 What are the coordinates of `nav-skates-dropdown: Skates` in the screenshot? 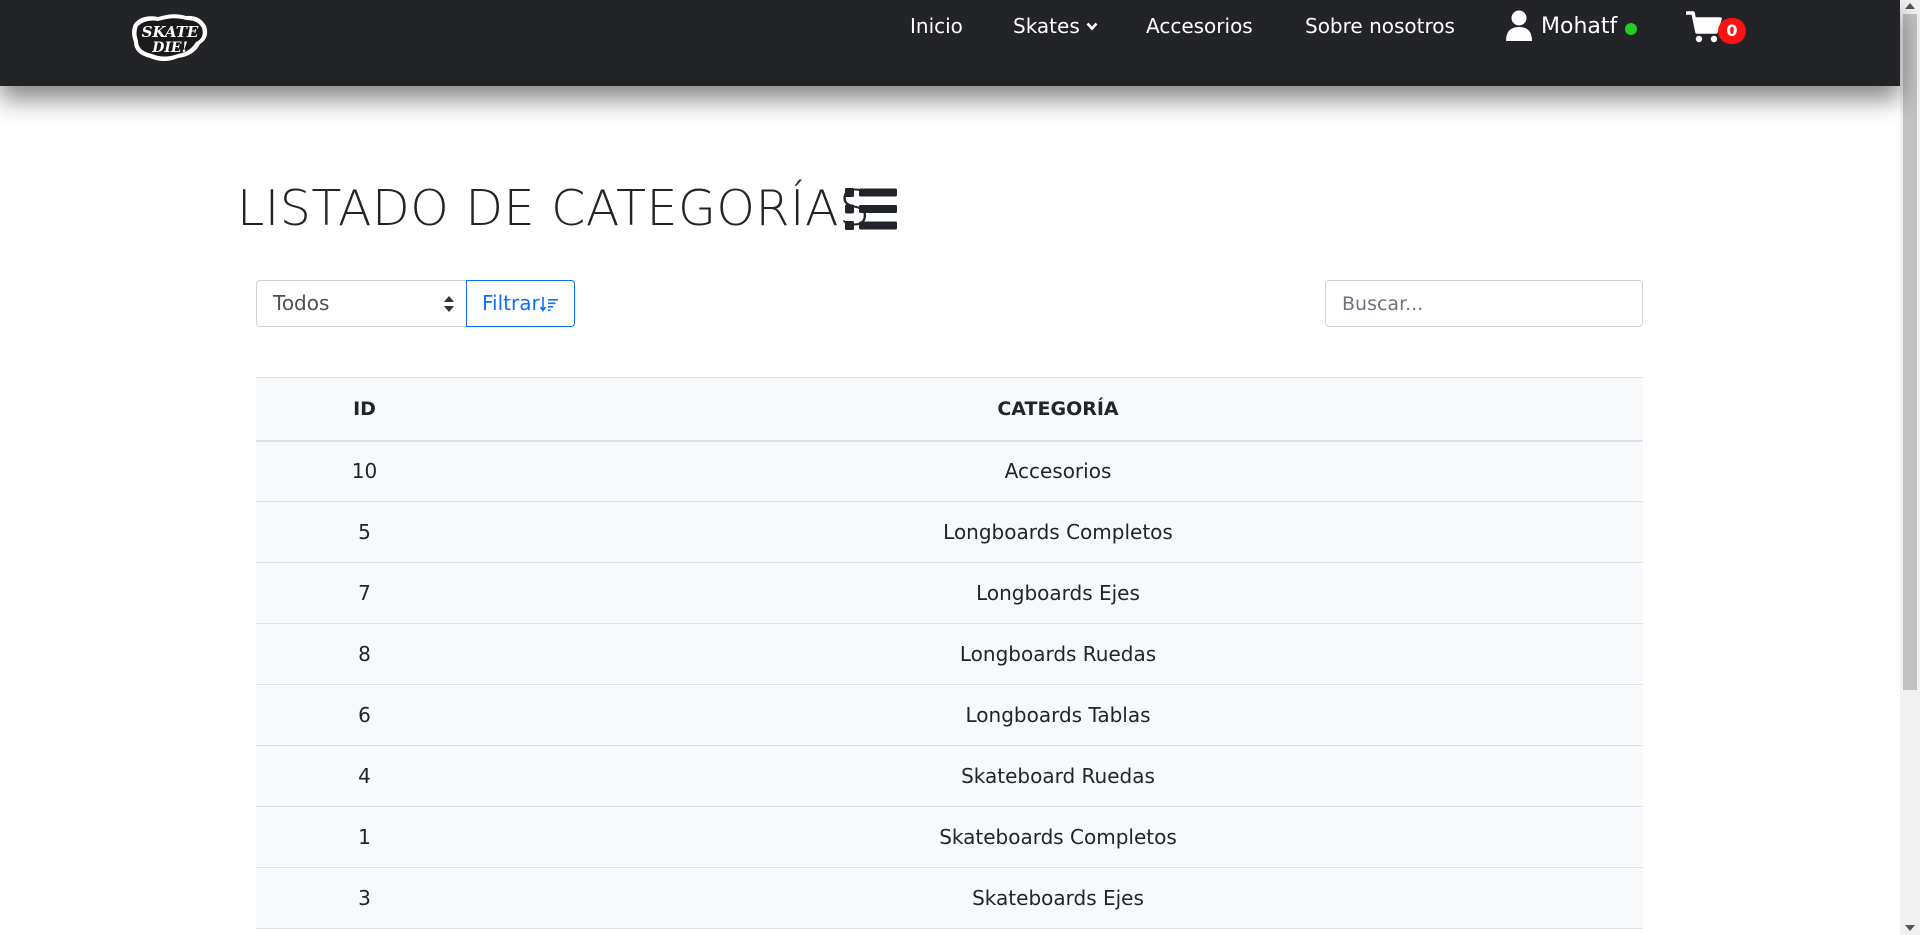 It's located at (1055, 26).